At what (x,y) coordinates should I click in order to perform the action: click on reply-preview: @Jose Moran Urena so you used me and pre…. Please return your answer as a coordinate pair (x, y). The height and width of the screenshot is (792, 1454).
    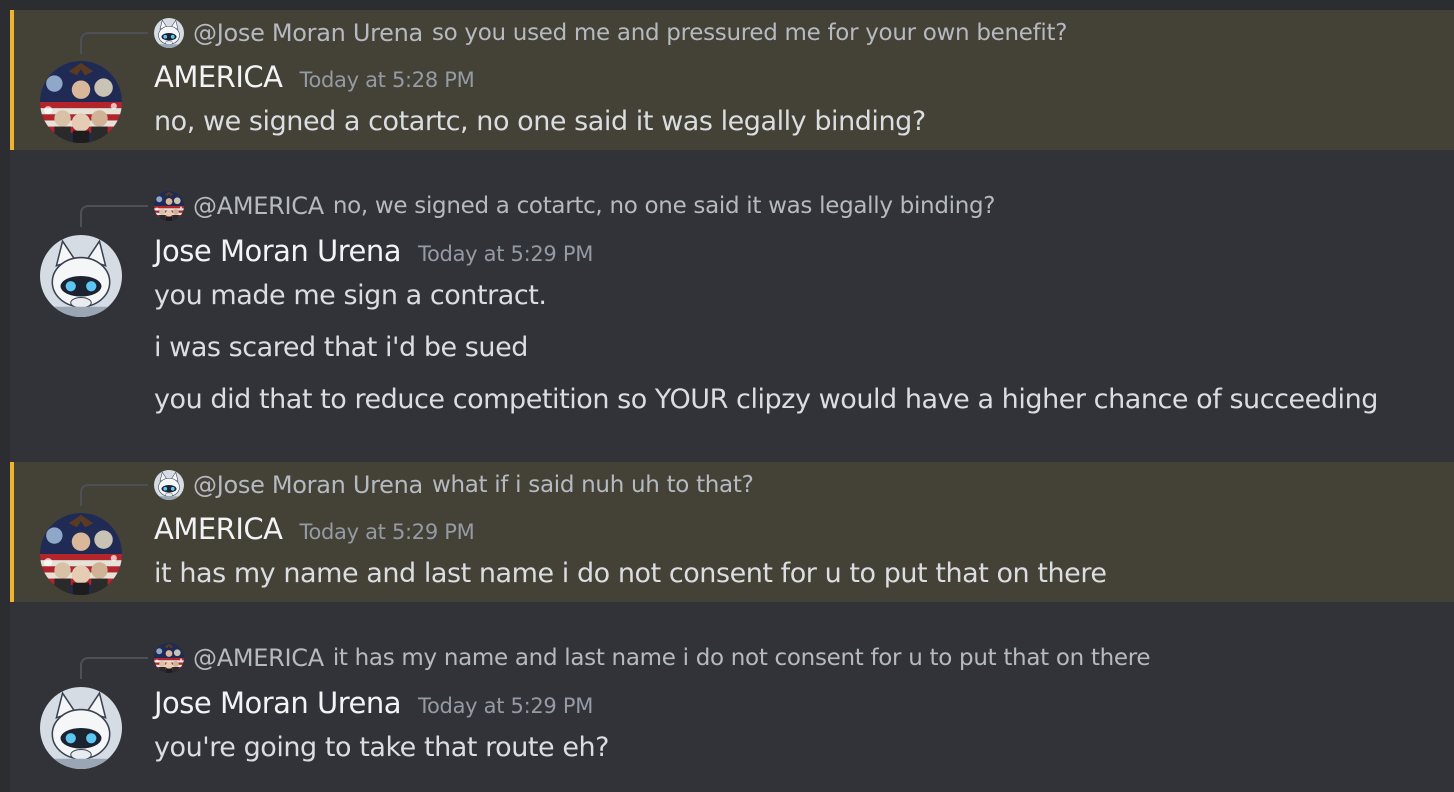
    Looking at the image, I should click on (610, 33).